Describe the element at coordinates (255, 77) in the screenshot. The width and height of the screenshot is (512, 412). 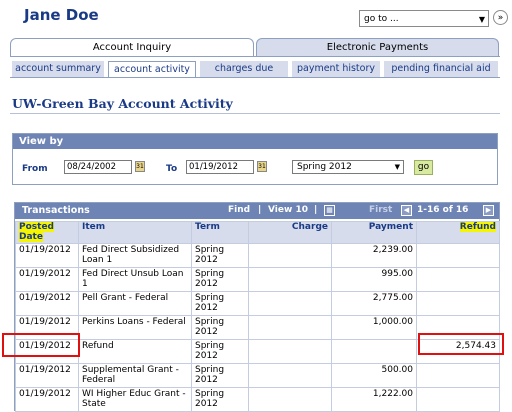
I see `subtab-divider` at that location.